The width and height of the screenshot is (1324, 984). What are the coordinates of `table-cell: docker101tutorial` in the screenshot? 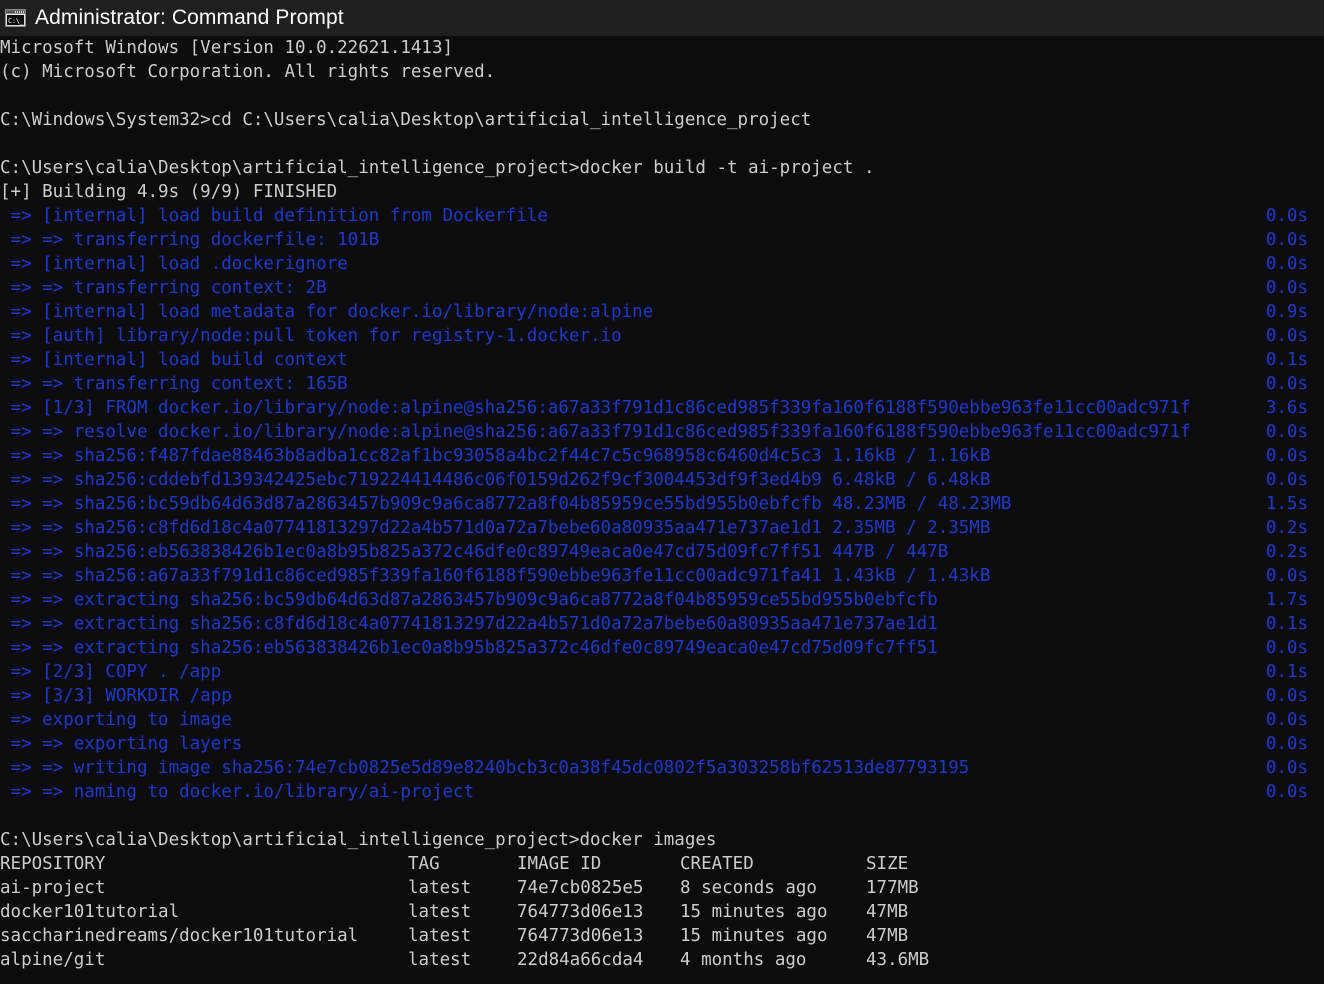 It's located at (90, 912).